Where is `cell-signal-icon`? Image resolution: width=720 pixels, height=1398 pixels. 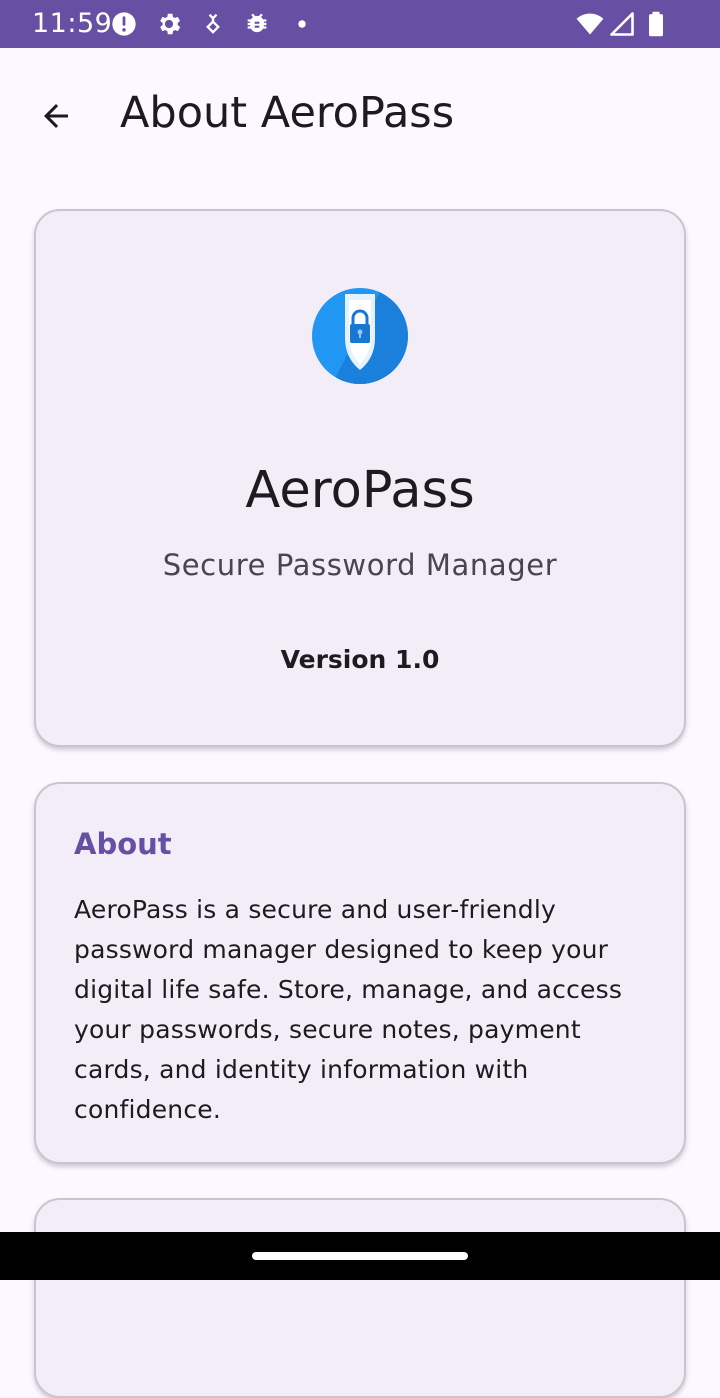 cell-signal-icon is located at coordinates (622, 24).